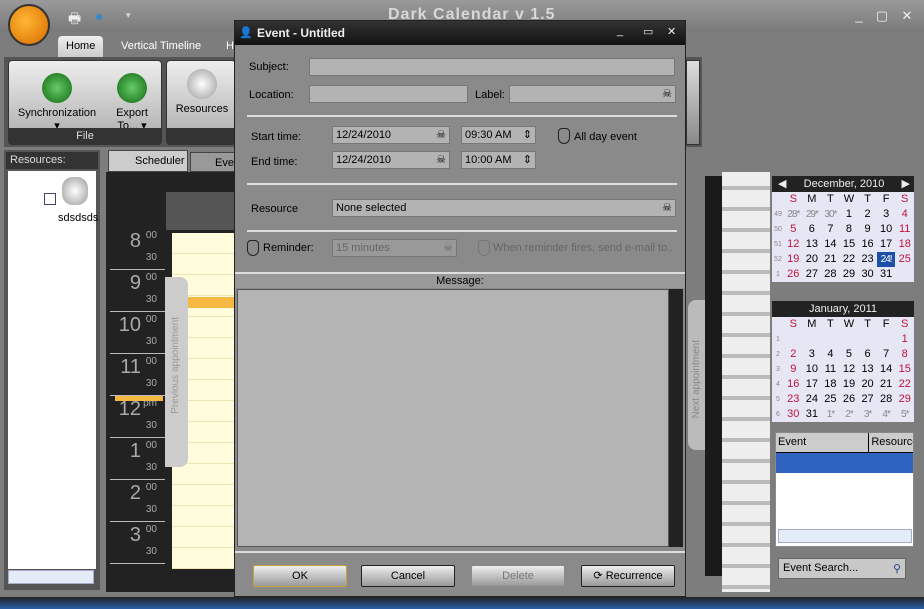 The image size is (924, 609). I want to click on maximize-button: ▢, so click(882, 16).